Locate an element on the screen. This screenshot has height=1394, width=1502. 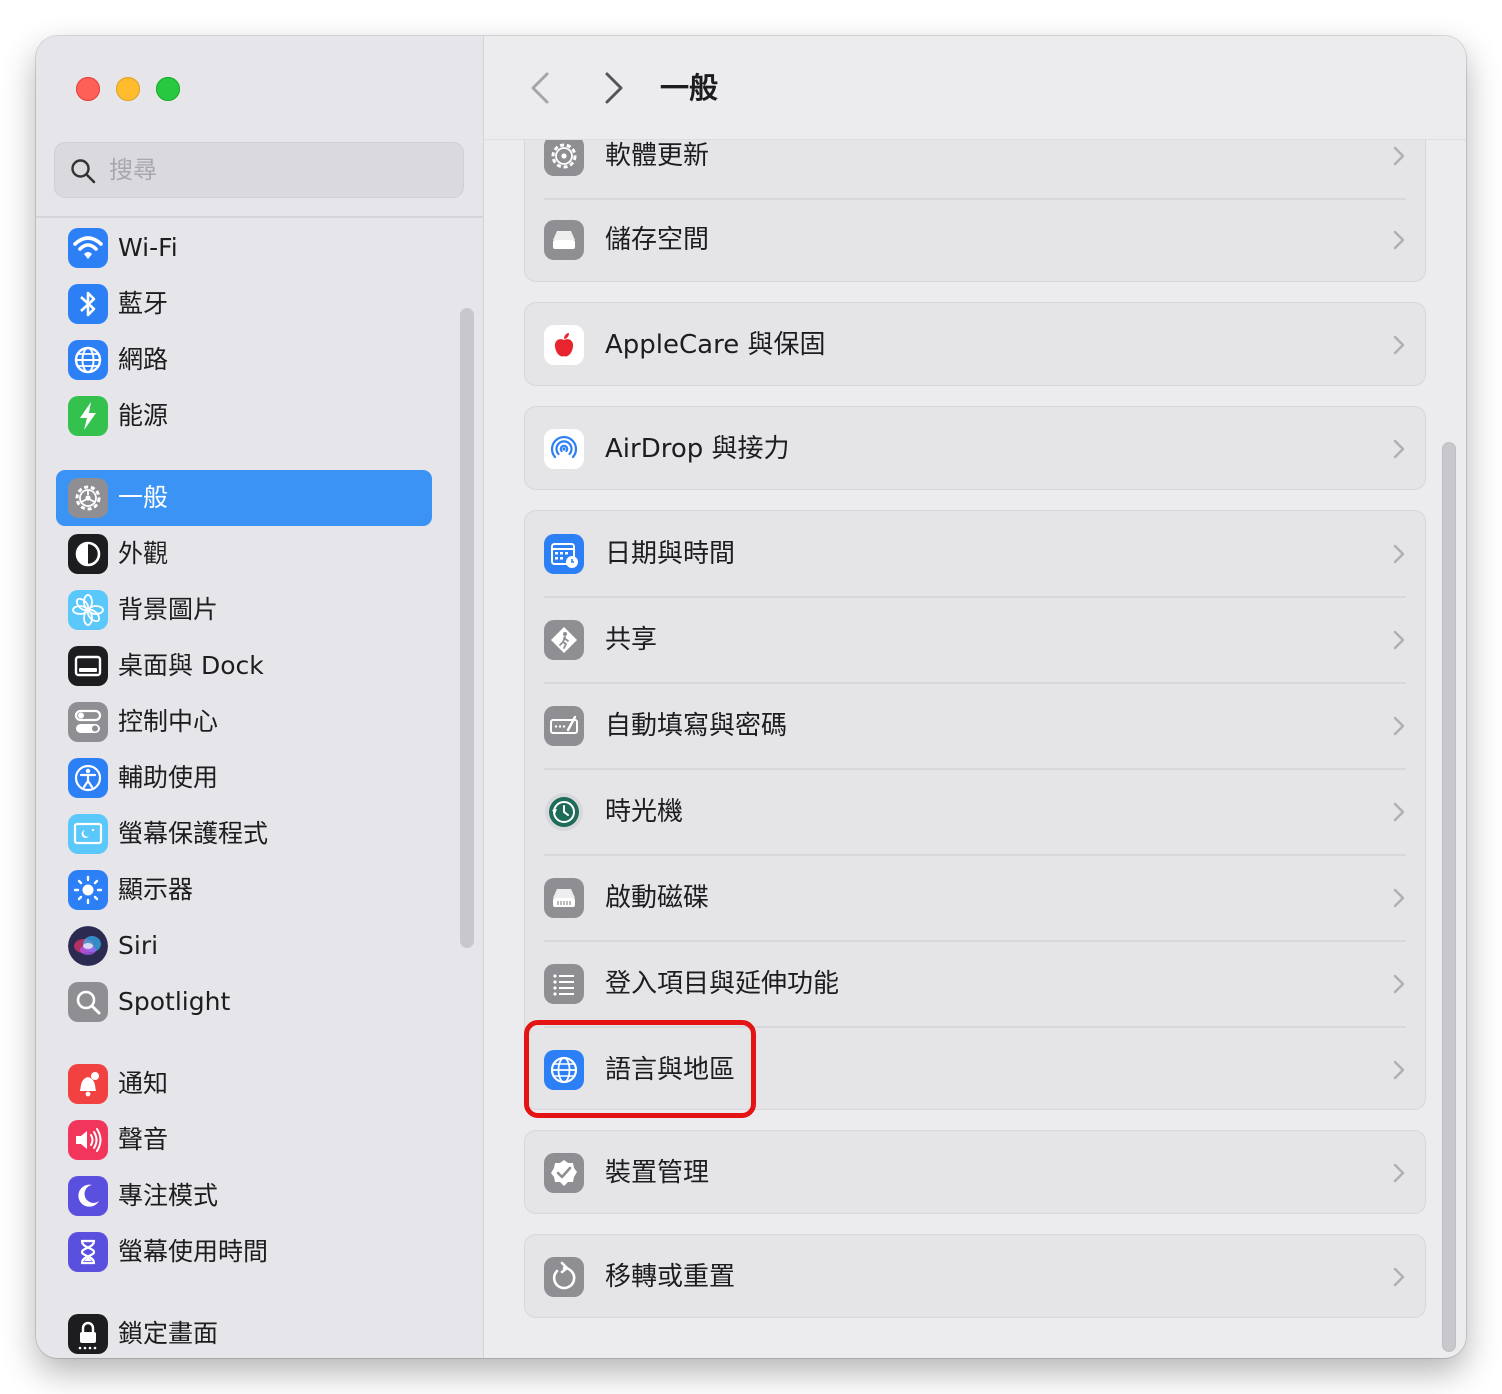
settings-group: 裝置管理 is located at coordinates (975, 1172).